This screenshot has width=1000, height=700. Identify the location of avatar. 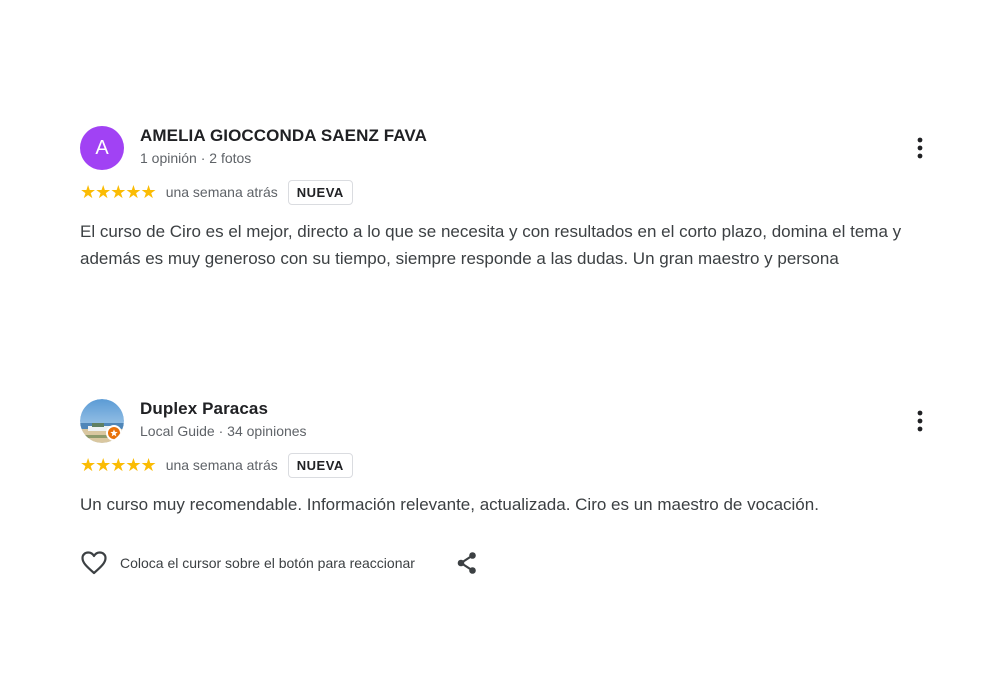
(102, 421).